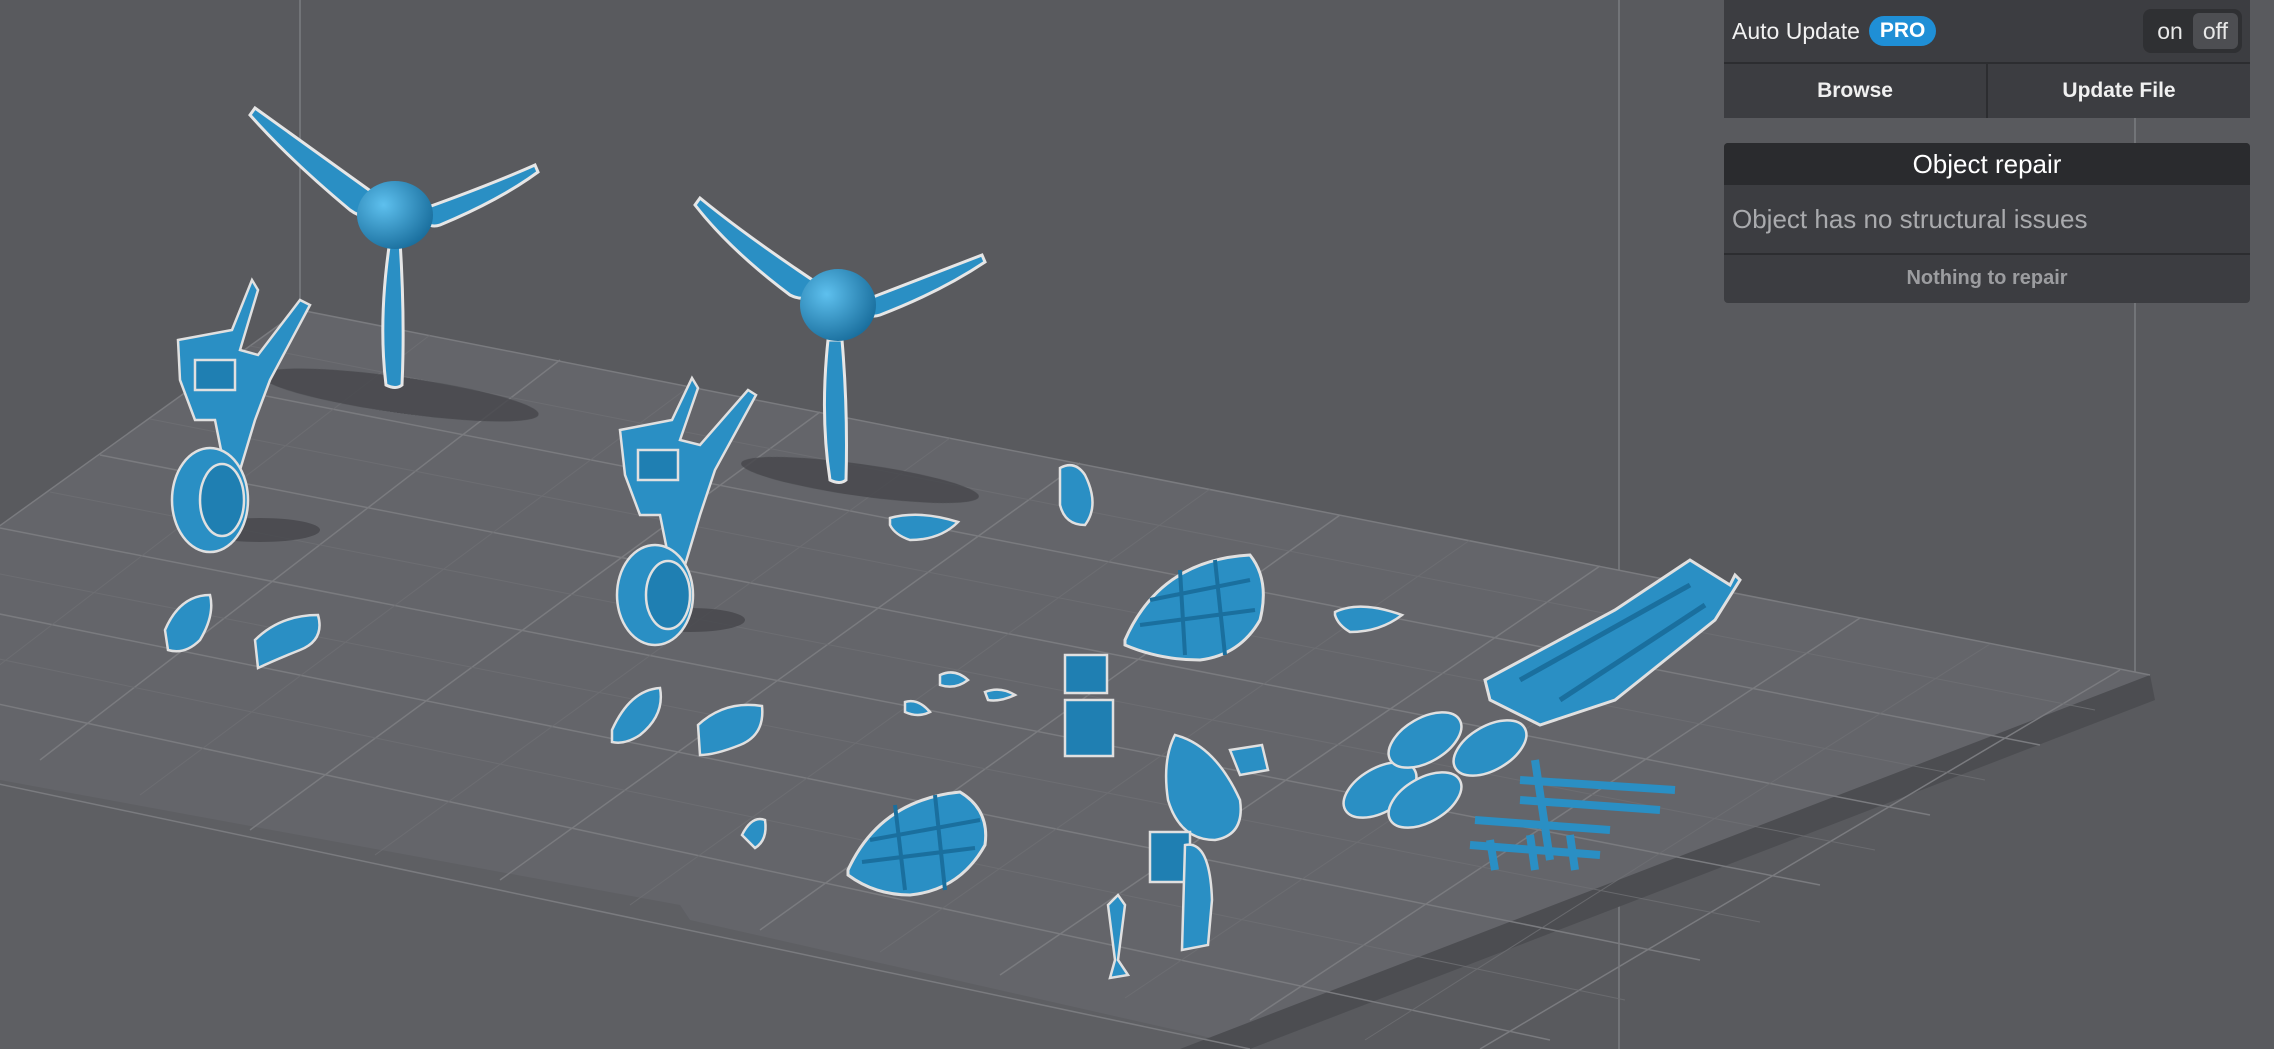 The image size is (2274, 1049). What do you see at coordinates (1987, 32) in the screenshot?
I see `auto-update-bar: Auto Update PRO on off` at bounding box center [1987, 32].